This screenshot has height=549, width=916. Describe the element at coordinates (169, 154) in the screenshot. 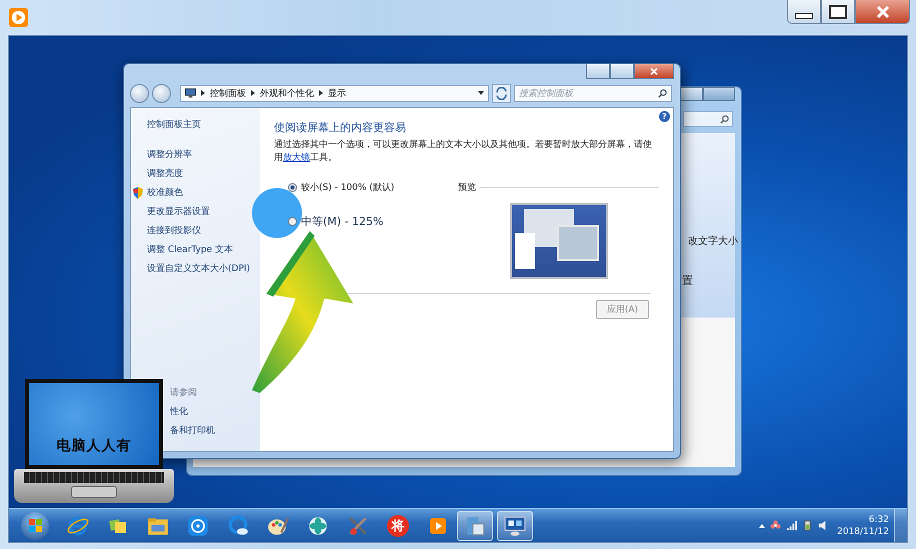

I see `sidebar-link: 调整分辨率` at that location.